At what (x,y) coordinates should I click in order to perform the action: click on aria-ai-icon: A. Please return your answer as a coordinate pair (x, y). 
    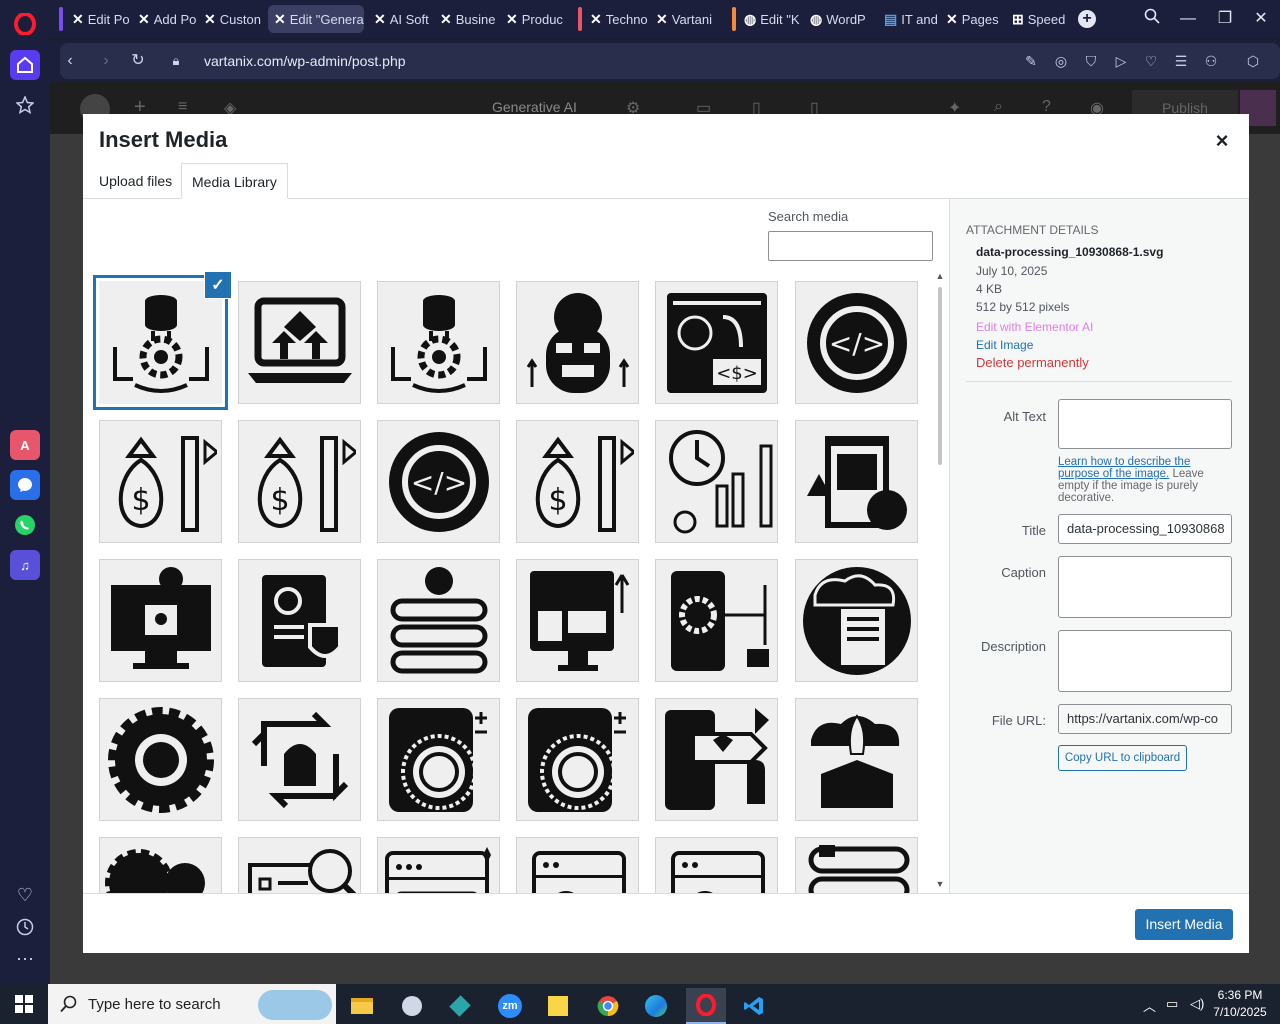
    Looking at the image, I should click on (25, 445).